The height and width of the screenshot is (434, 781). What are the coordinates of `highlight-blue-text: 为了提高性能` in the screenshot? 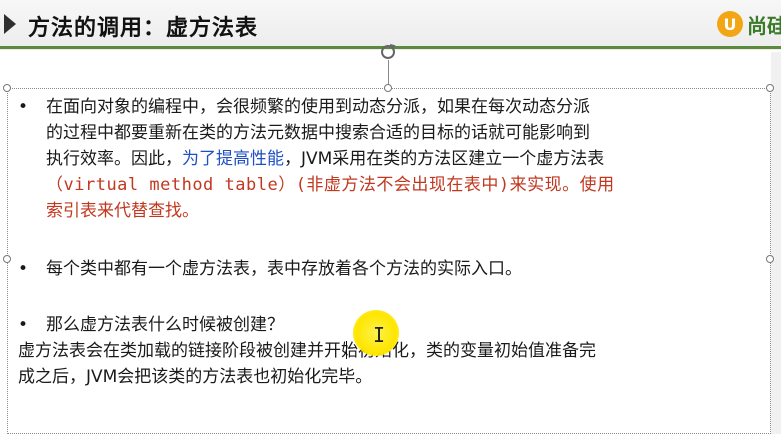 It's located at (233, 159).